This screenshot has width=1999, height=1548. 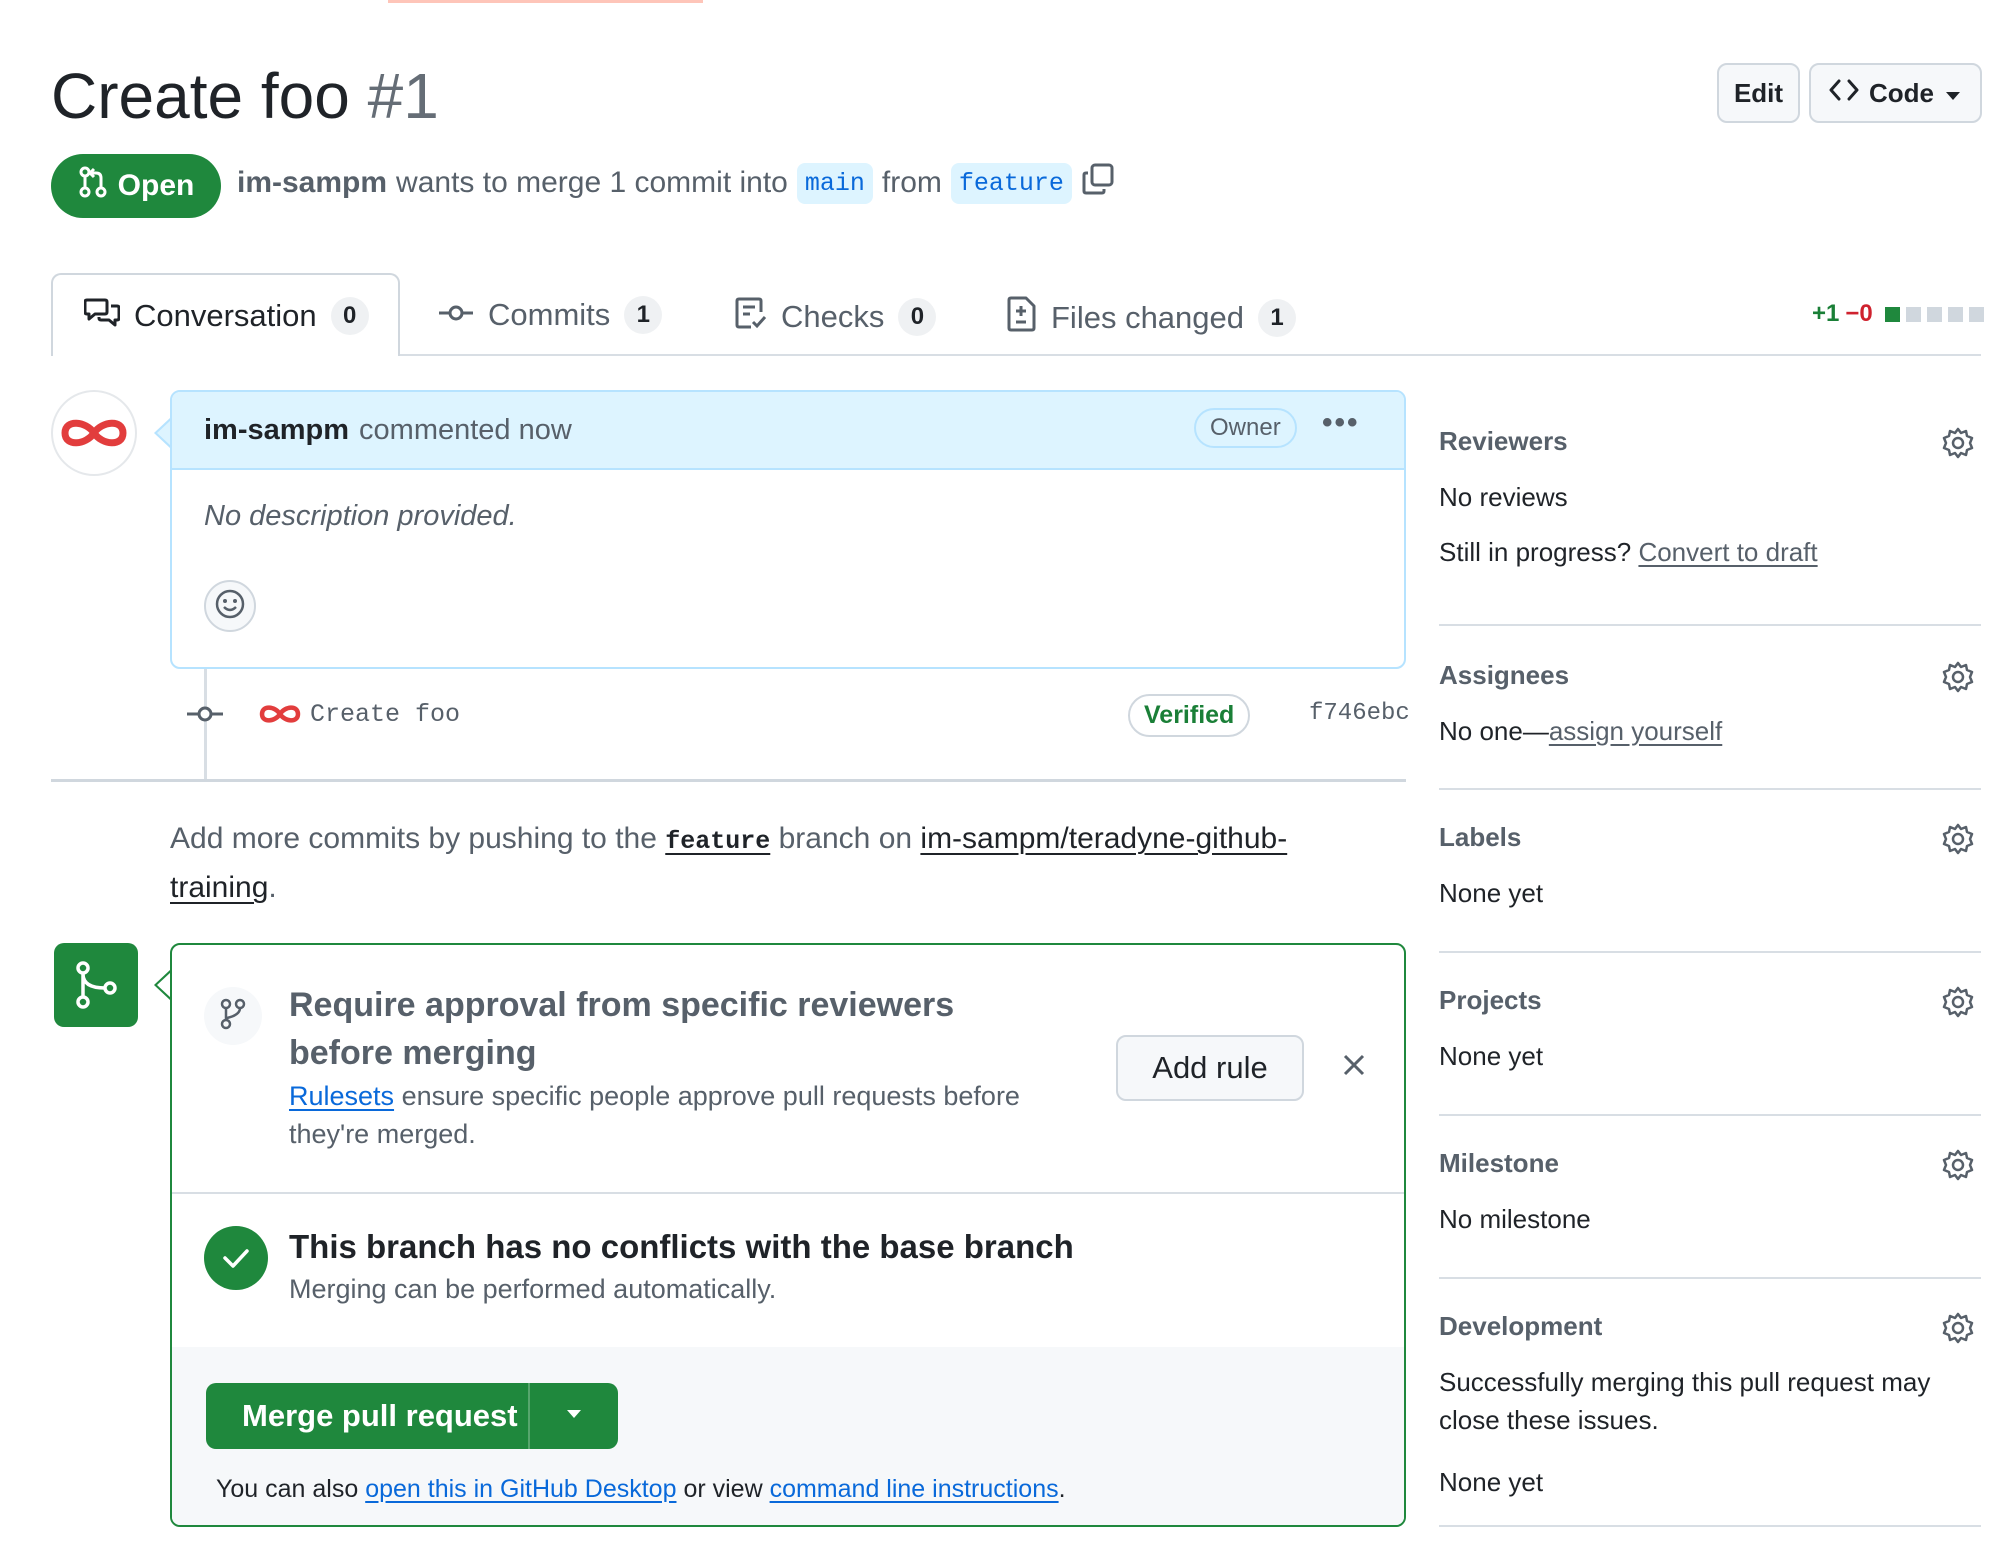 I want to click on pr-title-text: Create foo, so click(x=200, y=96).